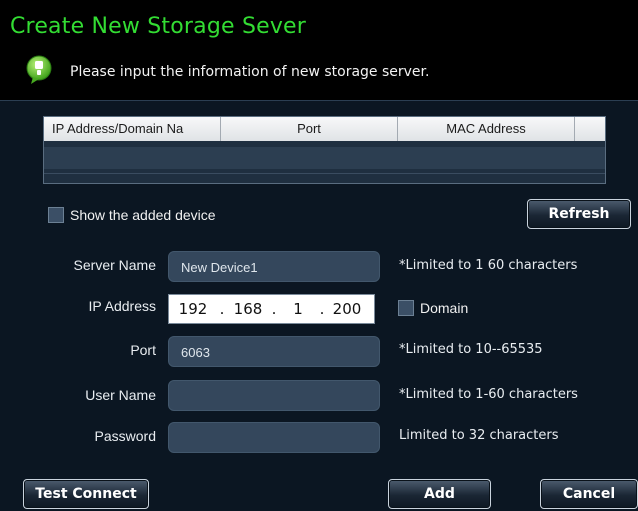 This screenshot has width=638, height=511. Describe the element at coordinates (347, 309) in the screenshot. I see `ip-octet-4: 200` at that location.